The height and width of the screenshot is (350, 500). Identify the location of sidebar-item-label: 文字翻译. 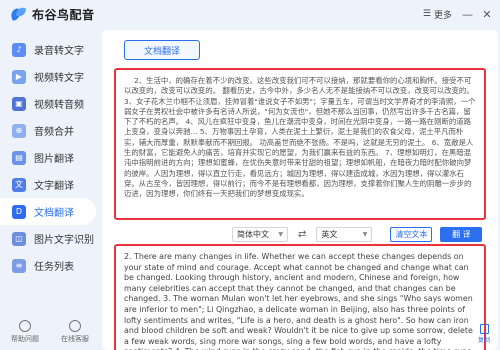
(54, 186).